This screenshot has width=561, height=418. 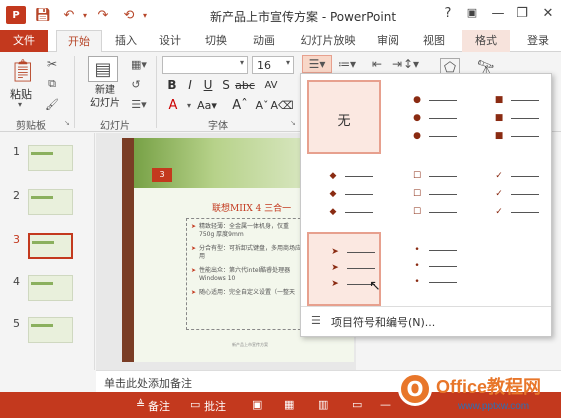 What do you see at coordinates (242, 62) in the screenshot?
I see `font-name-dropdown-icon: ▾` at bounding box center [242, 62].